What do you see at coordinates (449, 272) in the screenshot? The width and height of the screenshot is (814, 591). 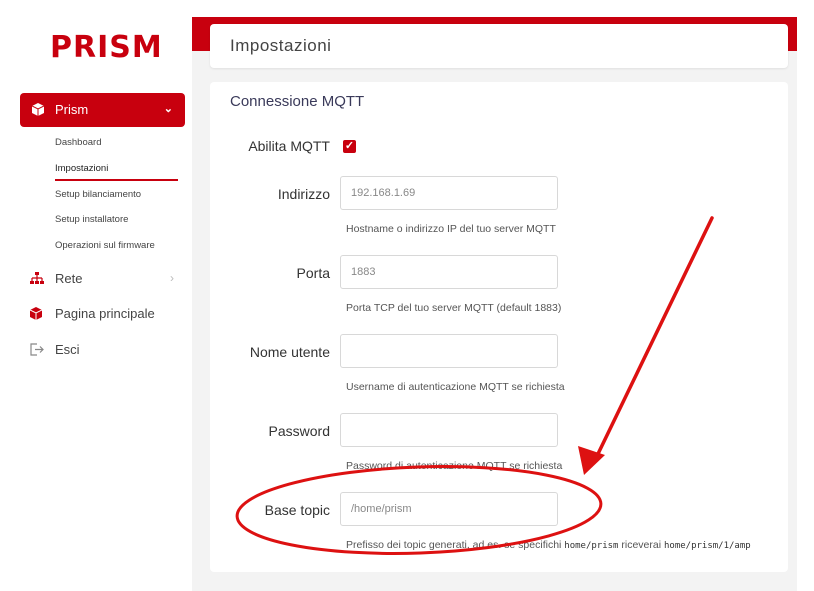 I see `port-input` at bounding box center [449, 272].